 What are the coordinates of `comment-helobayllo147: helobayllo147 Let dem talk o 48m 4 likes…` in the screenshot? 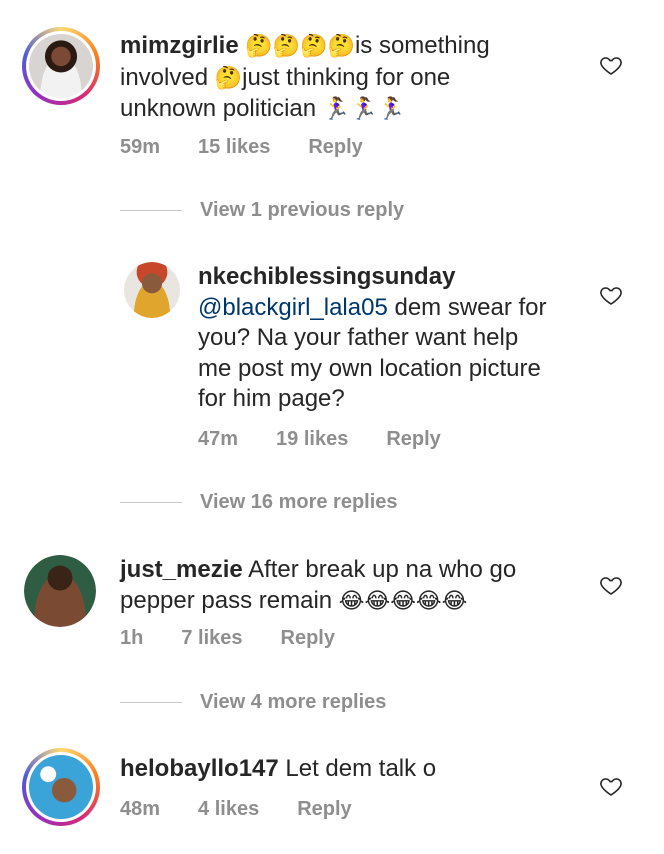 It's located at (332, 796).